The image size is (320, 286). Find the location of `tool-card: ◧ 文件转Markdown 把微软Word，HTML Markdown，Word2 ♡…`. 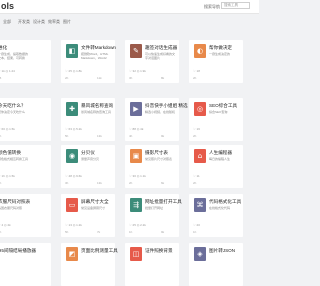

tool-card: ◧ 文件转Markdown 把微软Word，HTML Markdown，Word2 ♡… is located at coordinates (88, 61).